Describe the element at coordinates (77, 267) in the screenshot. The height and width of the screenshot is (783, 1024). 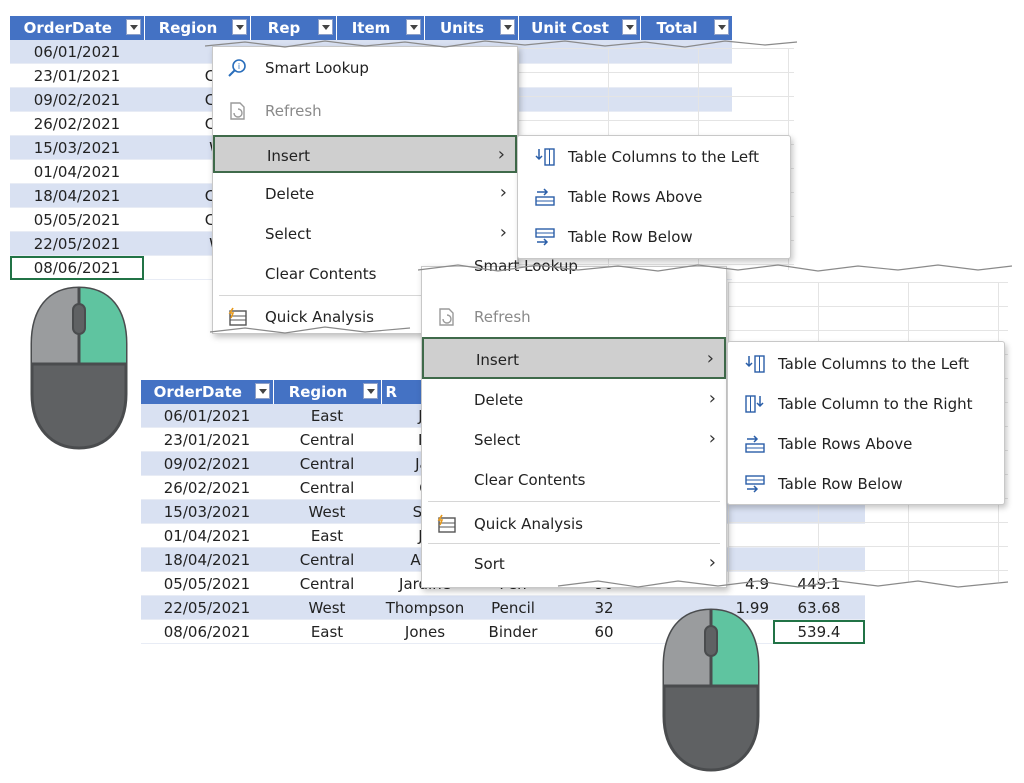
I see `selected-cell: 08/06/2021` at that location.